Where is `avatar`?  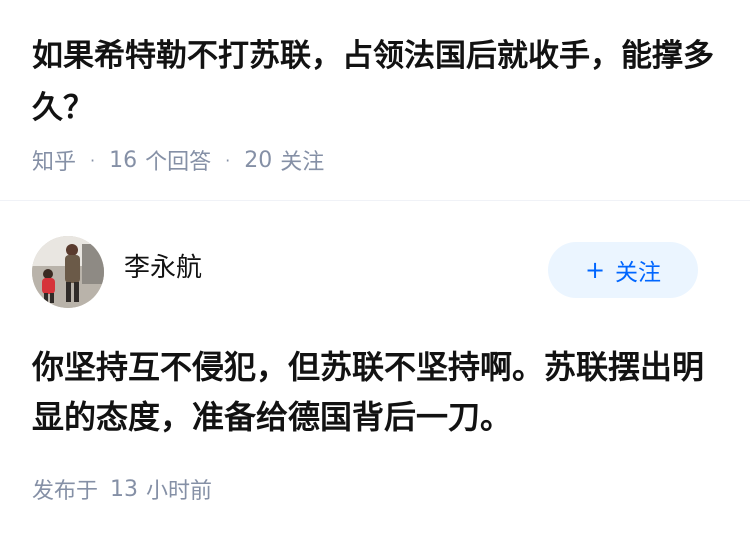
avatar is located at coordinates (68, 272).